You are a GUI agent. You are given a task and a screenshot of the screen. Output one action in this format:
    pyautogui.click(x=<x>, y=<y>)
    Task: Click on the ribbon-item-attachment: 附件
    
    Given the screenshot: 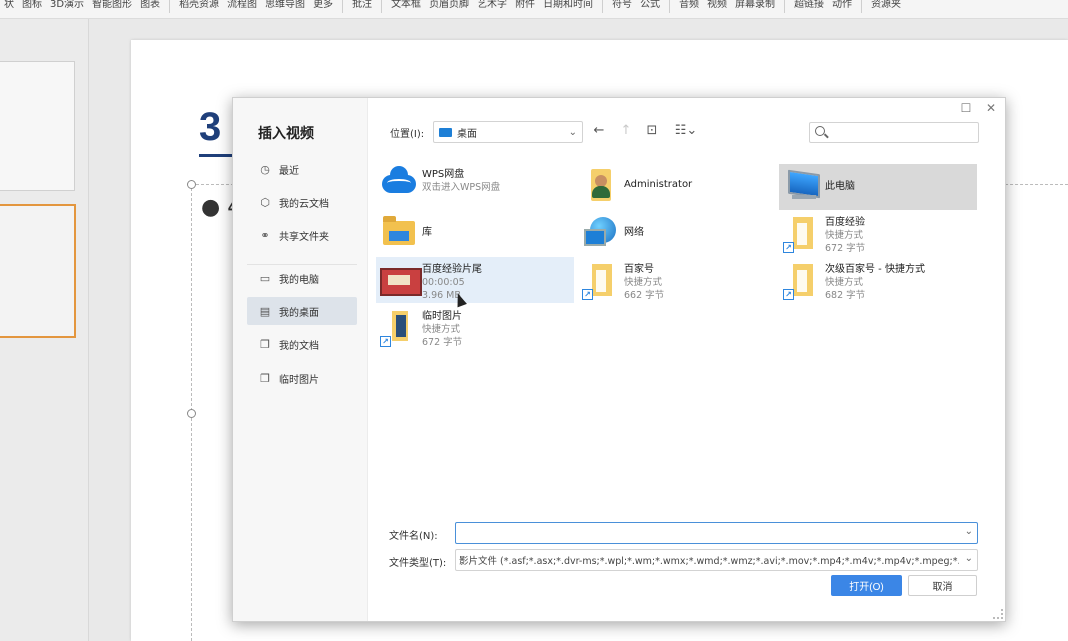 What is the action you would take?
    pyautogui.click(x=525, y=5)
    